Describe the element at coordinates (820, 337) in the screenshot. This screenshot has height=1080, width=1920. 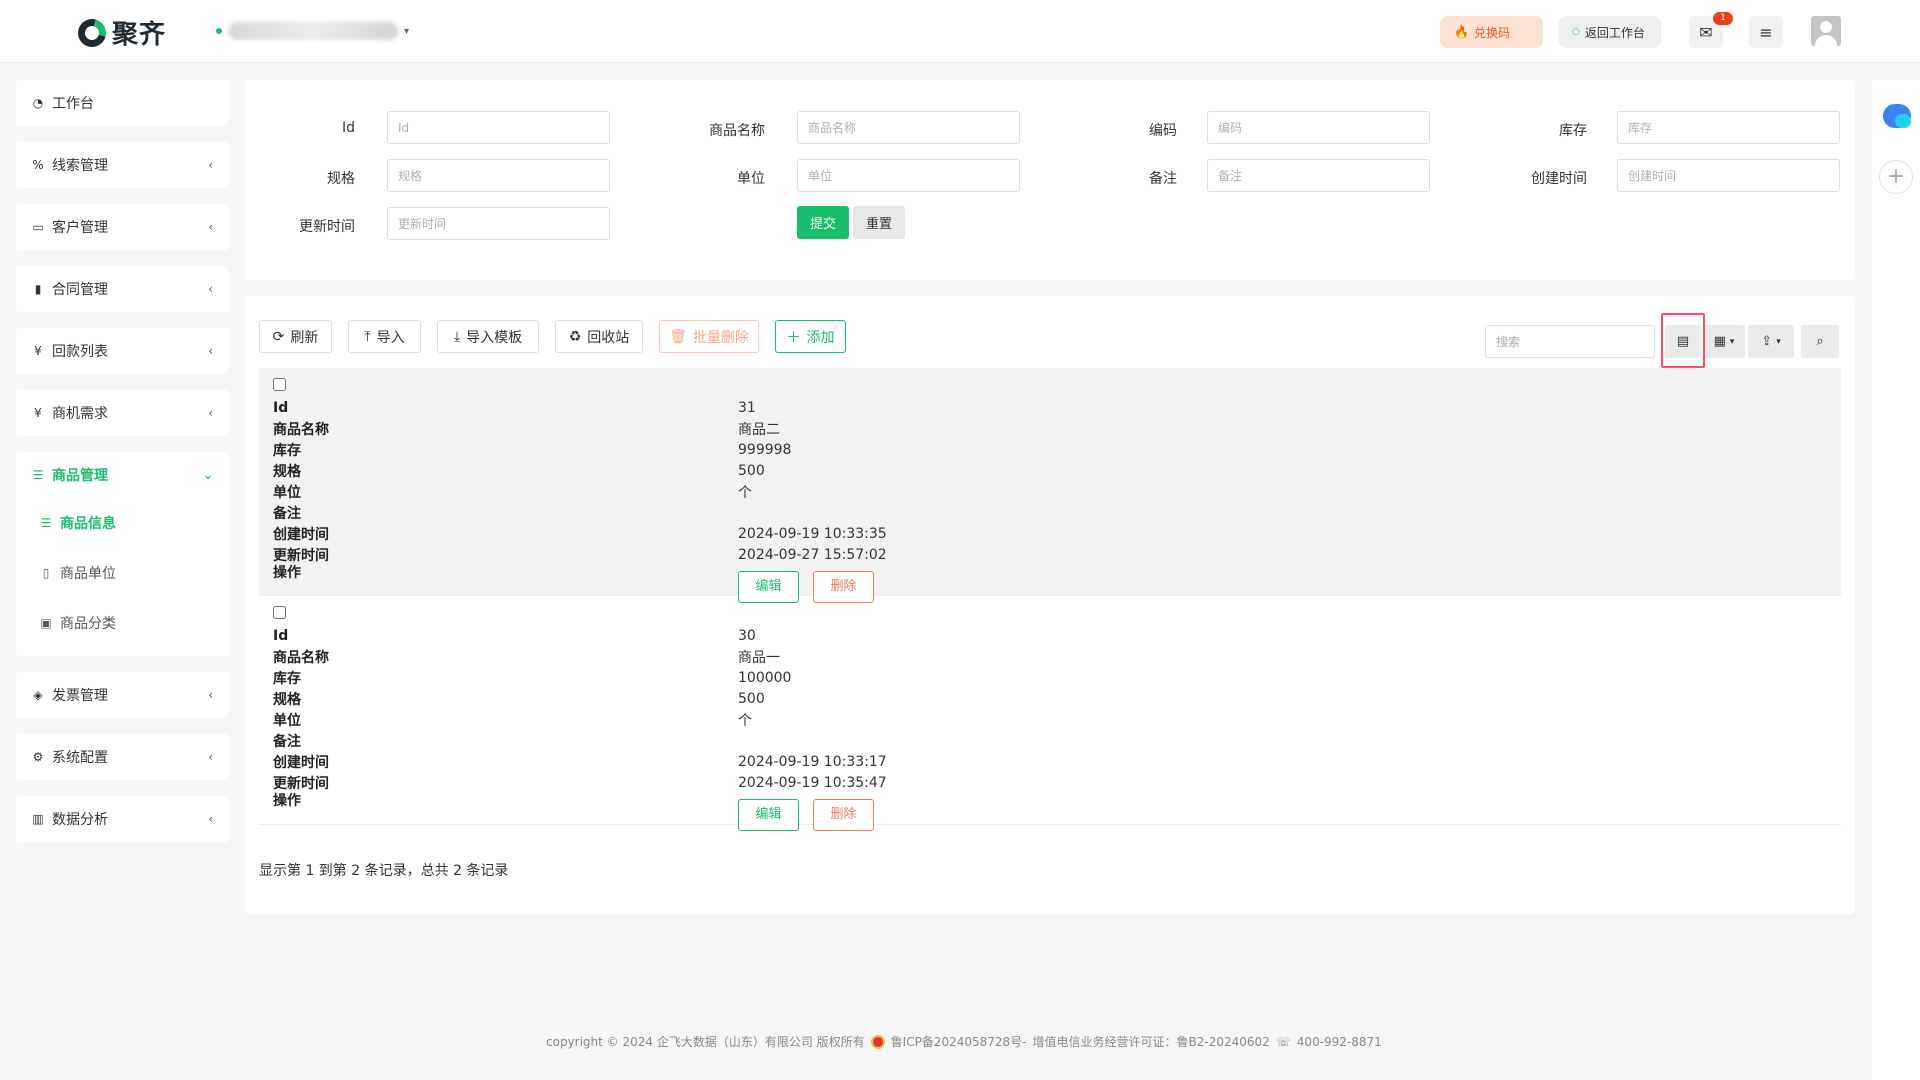
I see `add-label: 添加` at that location.